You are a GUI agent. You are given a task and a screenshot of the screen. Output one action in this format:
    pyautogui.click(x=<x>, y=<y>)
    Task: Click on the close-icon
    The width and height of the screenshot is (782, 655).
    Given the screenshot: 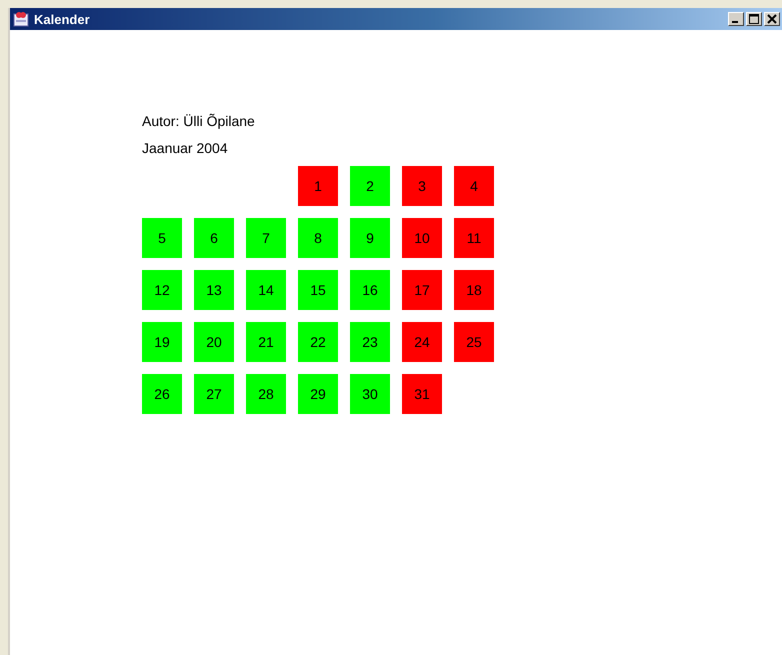 What is the action you would take?
    pyautogui.click(x=772, y=19)
    